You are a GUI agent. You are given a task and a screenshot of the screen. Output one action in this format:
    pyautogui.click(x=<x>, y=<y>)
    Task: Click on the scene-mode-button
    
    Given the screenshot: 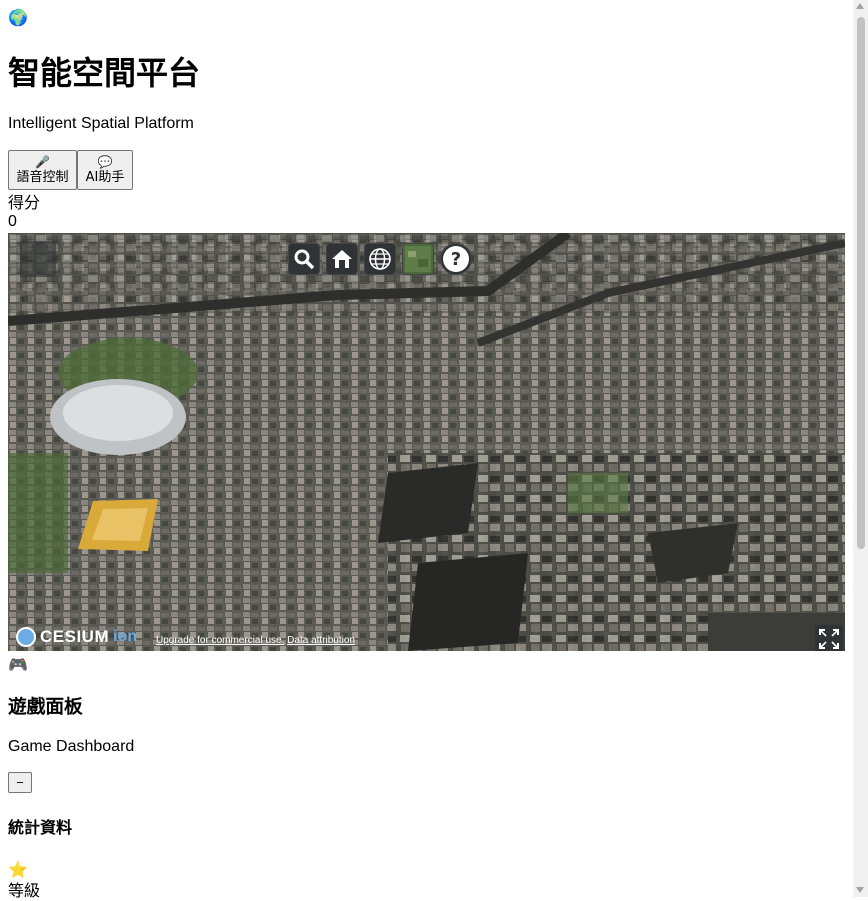 What is the action you would take?
    pyautogui.click(x=380, y=259)
    